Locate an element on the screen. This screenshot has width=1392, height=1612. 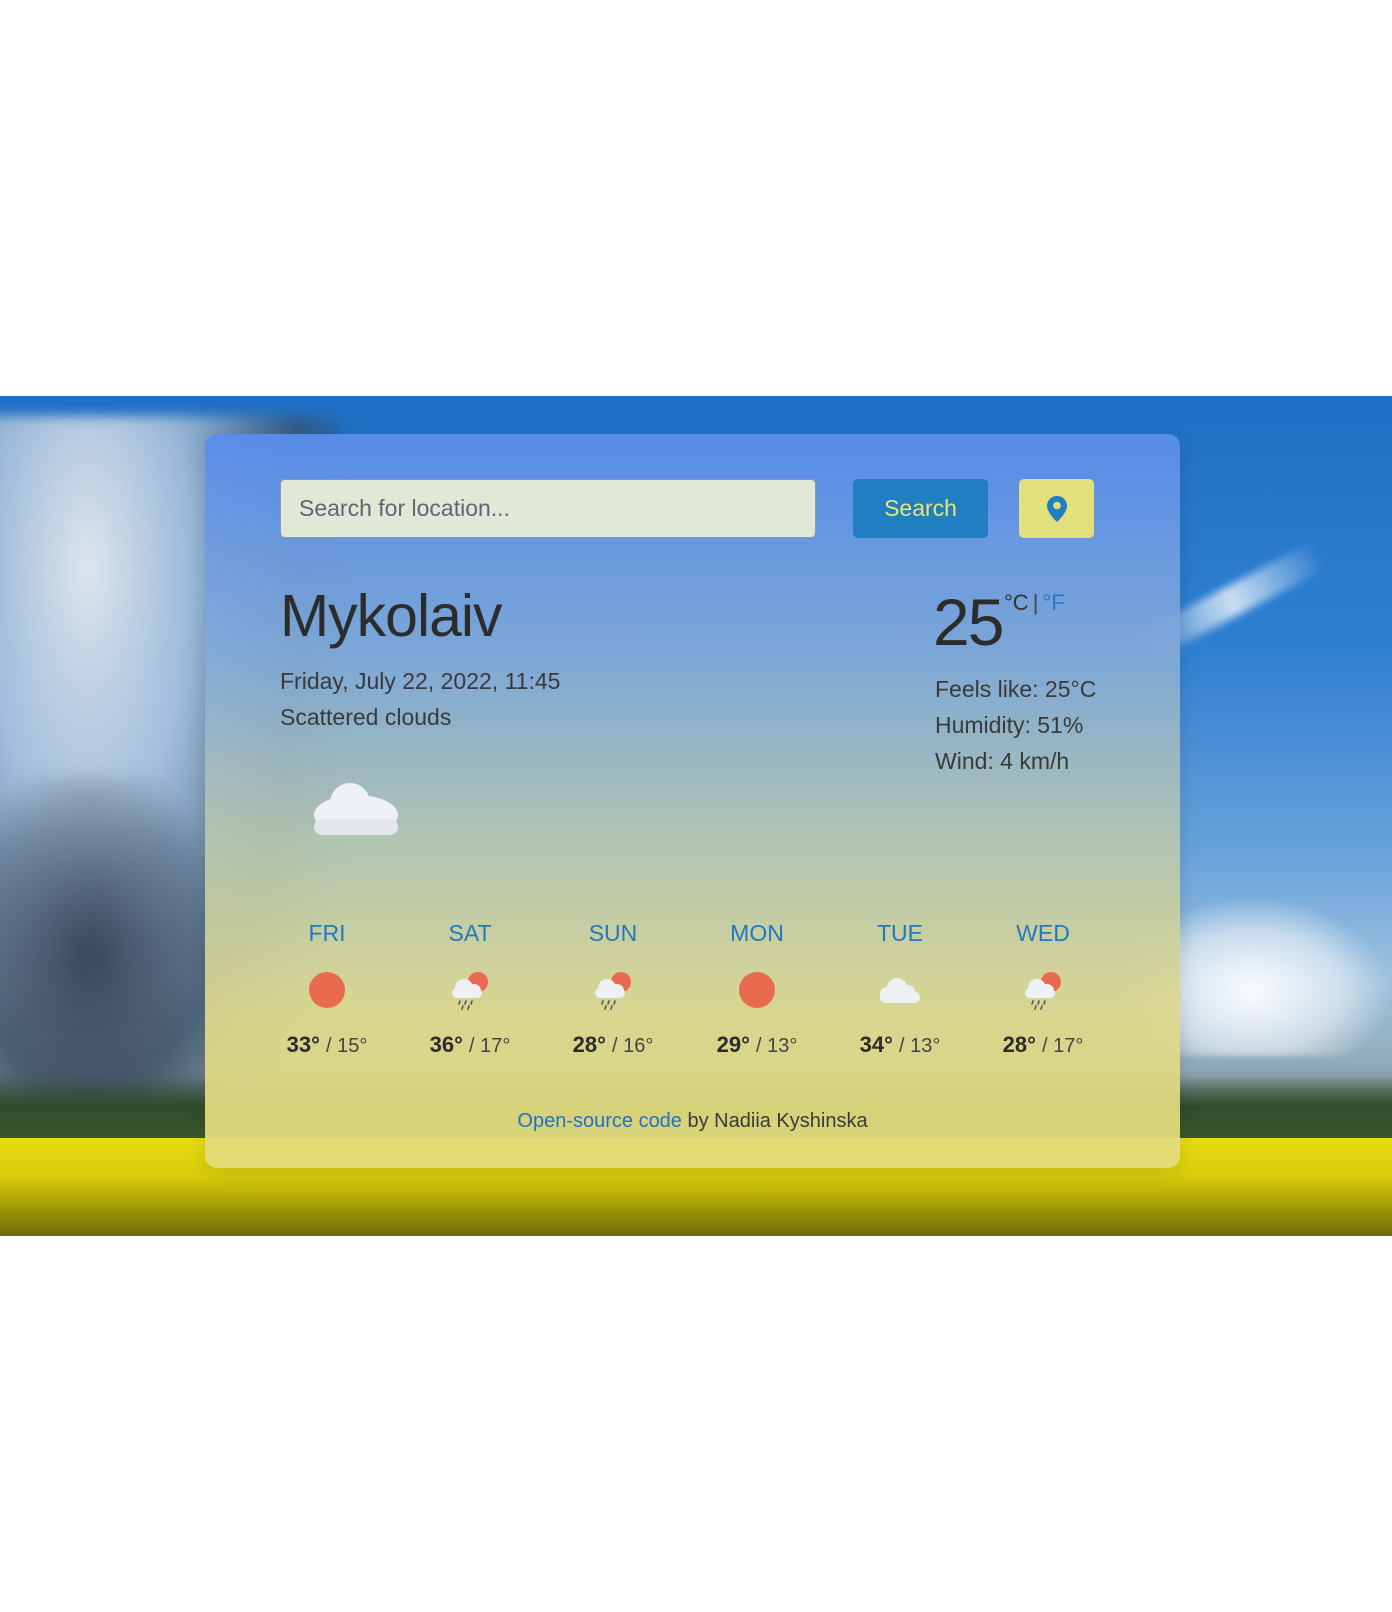
humidity: Humidity: 51% is located at coordinates (1009, 725).